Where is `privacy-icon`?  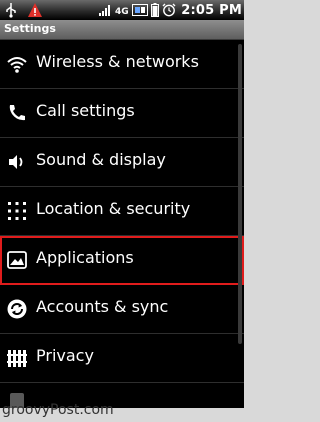
privacy-icon is located at coordinates (17, 358).